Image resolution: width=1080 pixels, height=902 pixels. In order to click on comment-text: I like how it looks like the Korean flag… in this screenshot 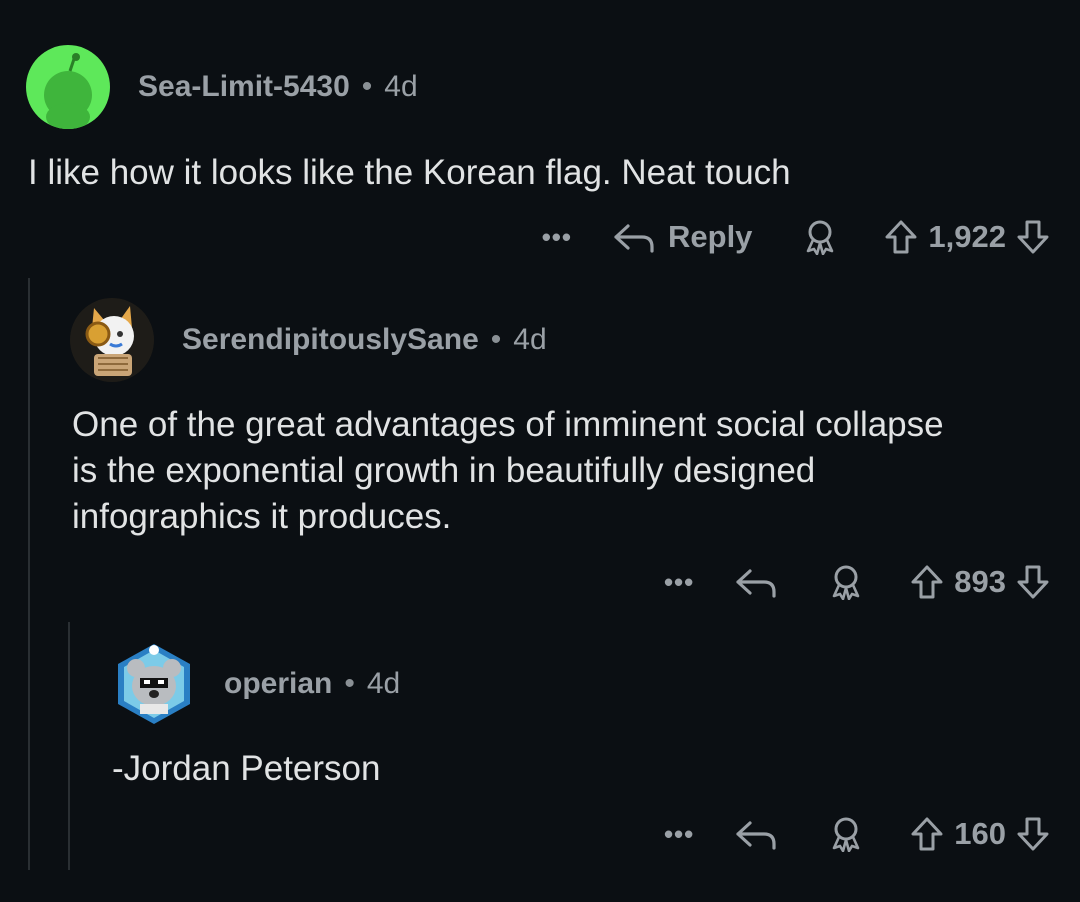, I will do `click(409, 172)`.